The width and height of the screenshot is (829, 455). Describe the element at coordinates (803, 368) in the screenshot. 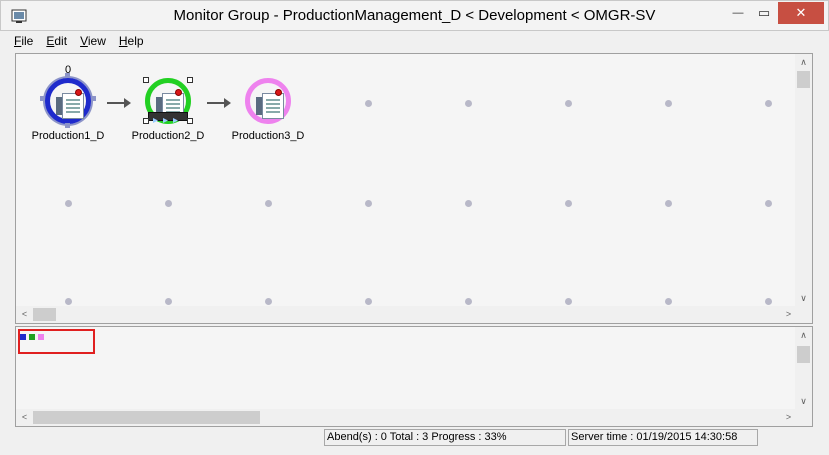

I see `overview-vertical-scrollbar: ∧ ∨` at that location.